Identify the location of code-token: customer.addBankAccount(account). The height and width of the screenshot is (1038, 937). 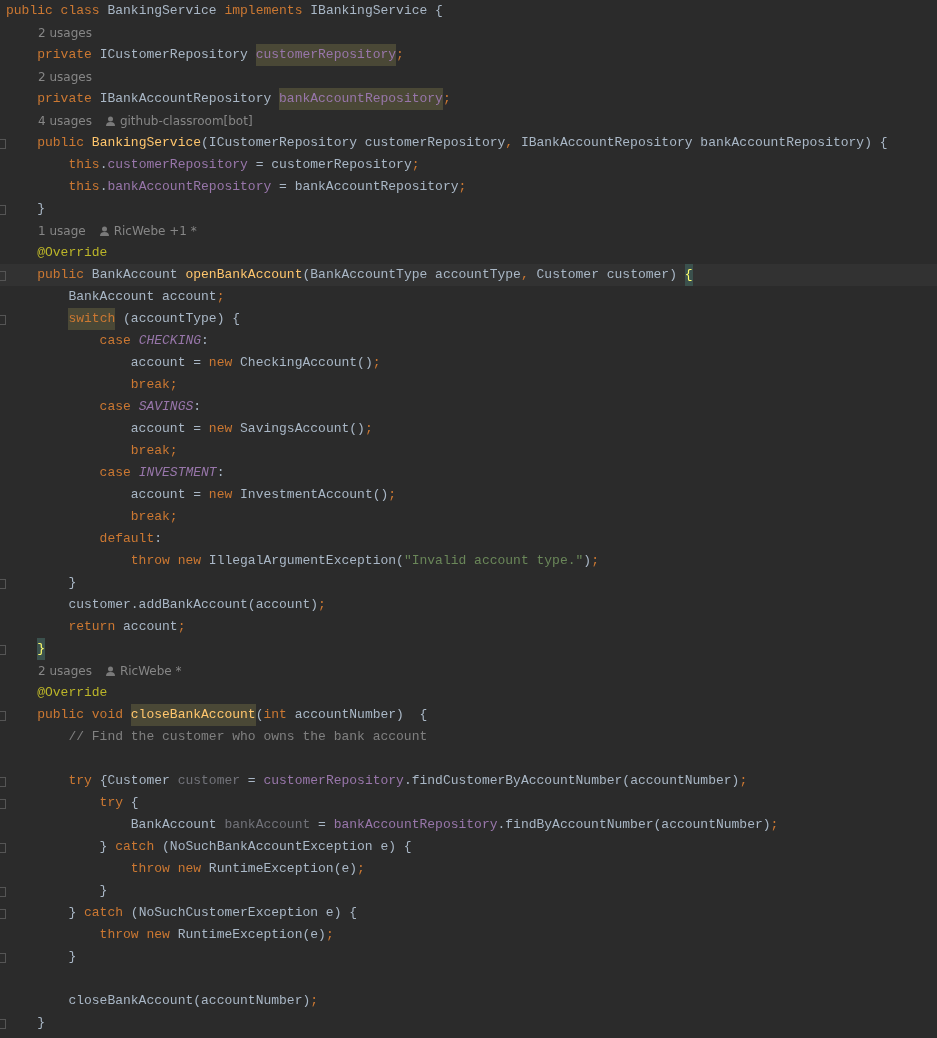
(193, 605).